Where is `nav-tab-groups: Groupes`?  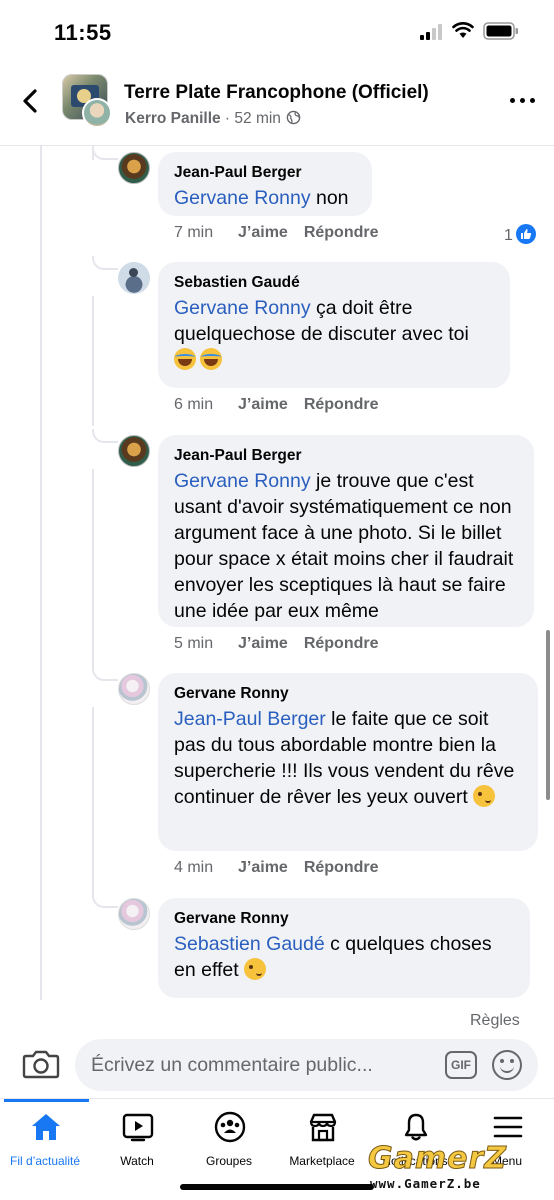
nav-tab-groups: Groupes is located at coordinates (229, 1139).